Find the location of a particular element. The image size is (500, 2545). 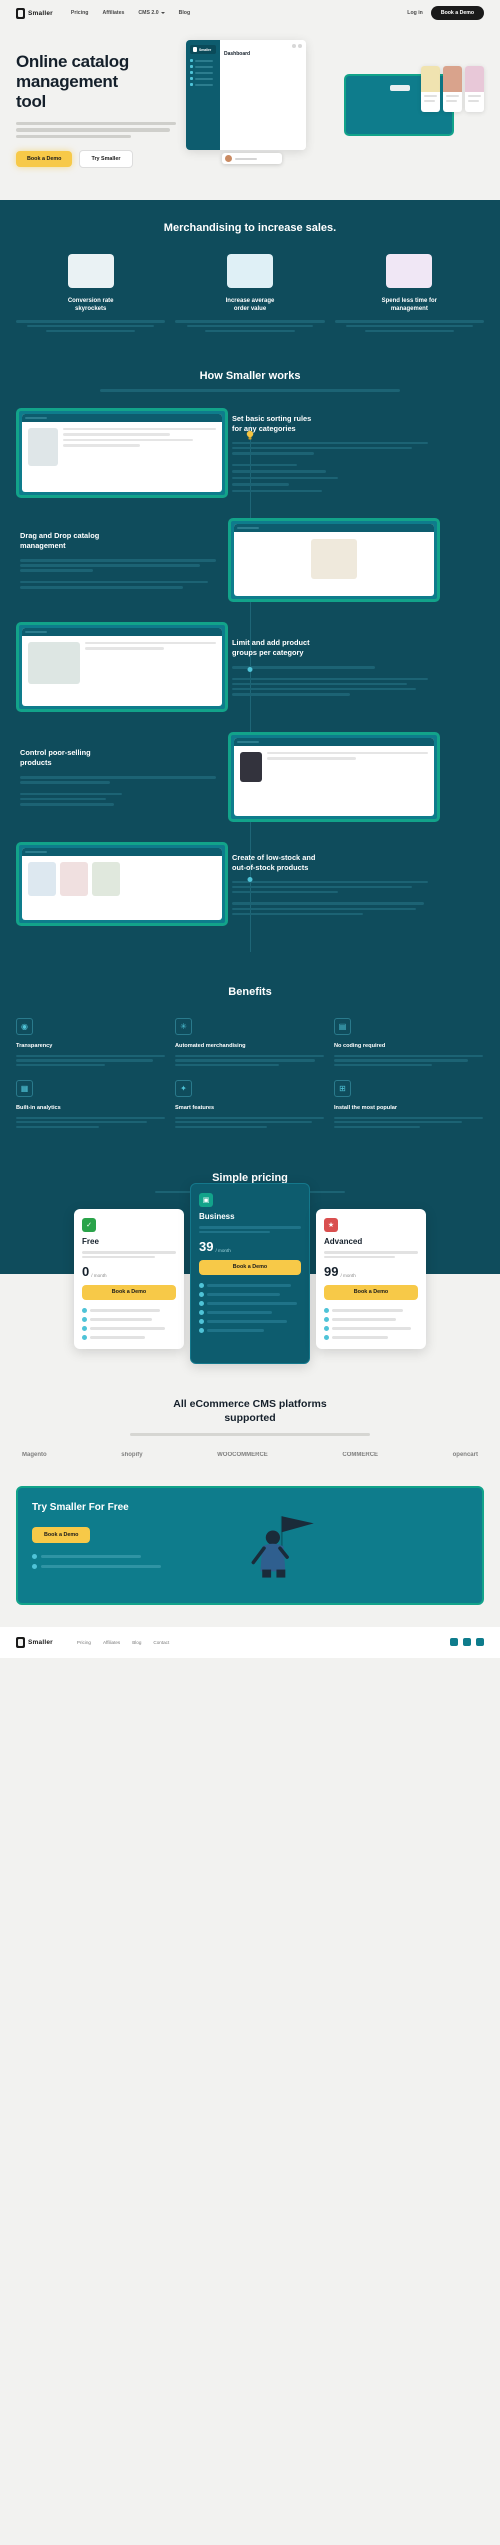

step-description is located at coordinates (334, 448).